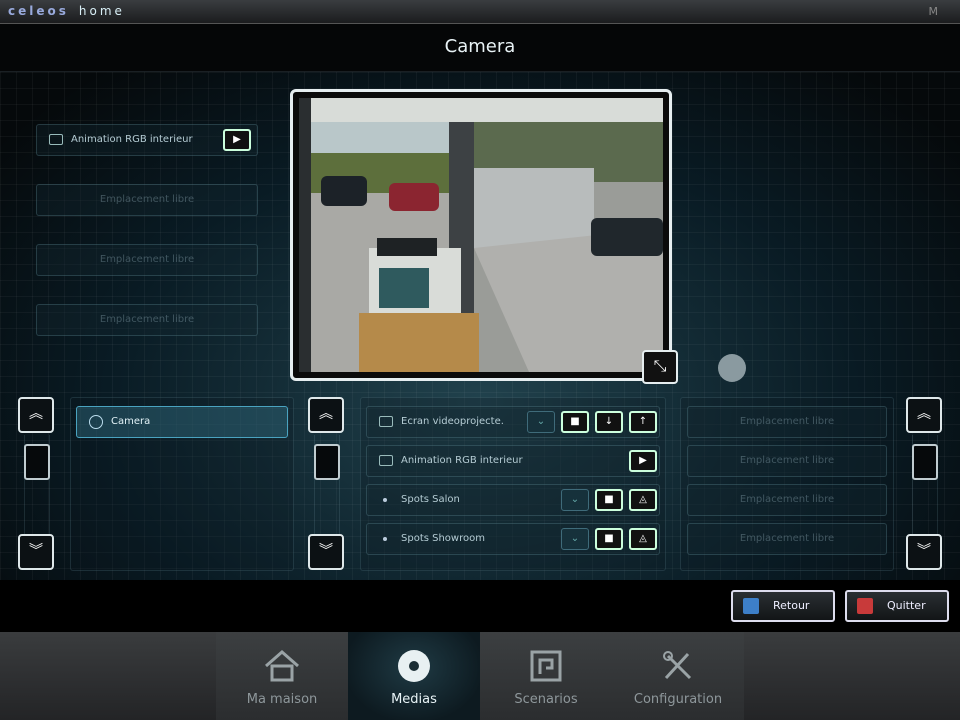  What do you see at coordinates (933, 11) in the screenshot?
I see `corner-mark: M` at bounding box center [933, 11].